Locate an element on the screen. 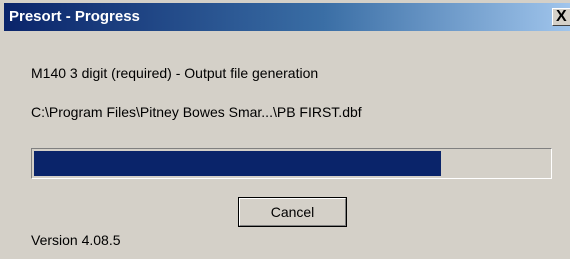  version-text: Version 4.08.5 is located at coordinates (76, 240).